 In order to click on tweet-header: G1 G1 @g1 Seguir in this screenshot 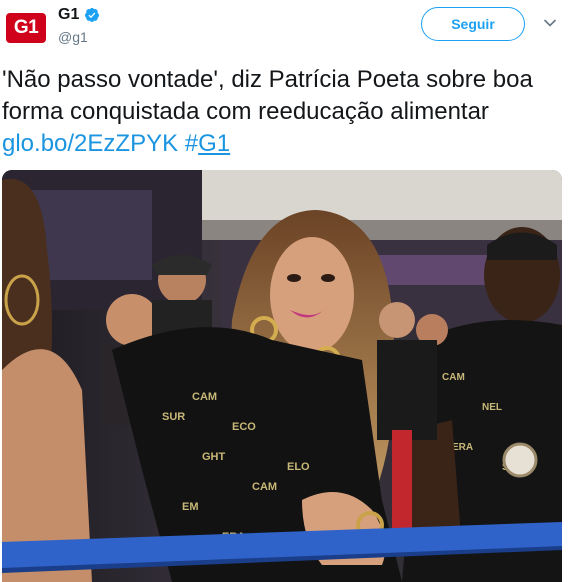, I will do `click(292, 29)`.